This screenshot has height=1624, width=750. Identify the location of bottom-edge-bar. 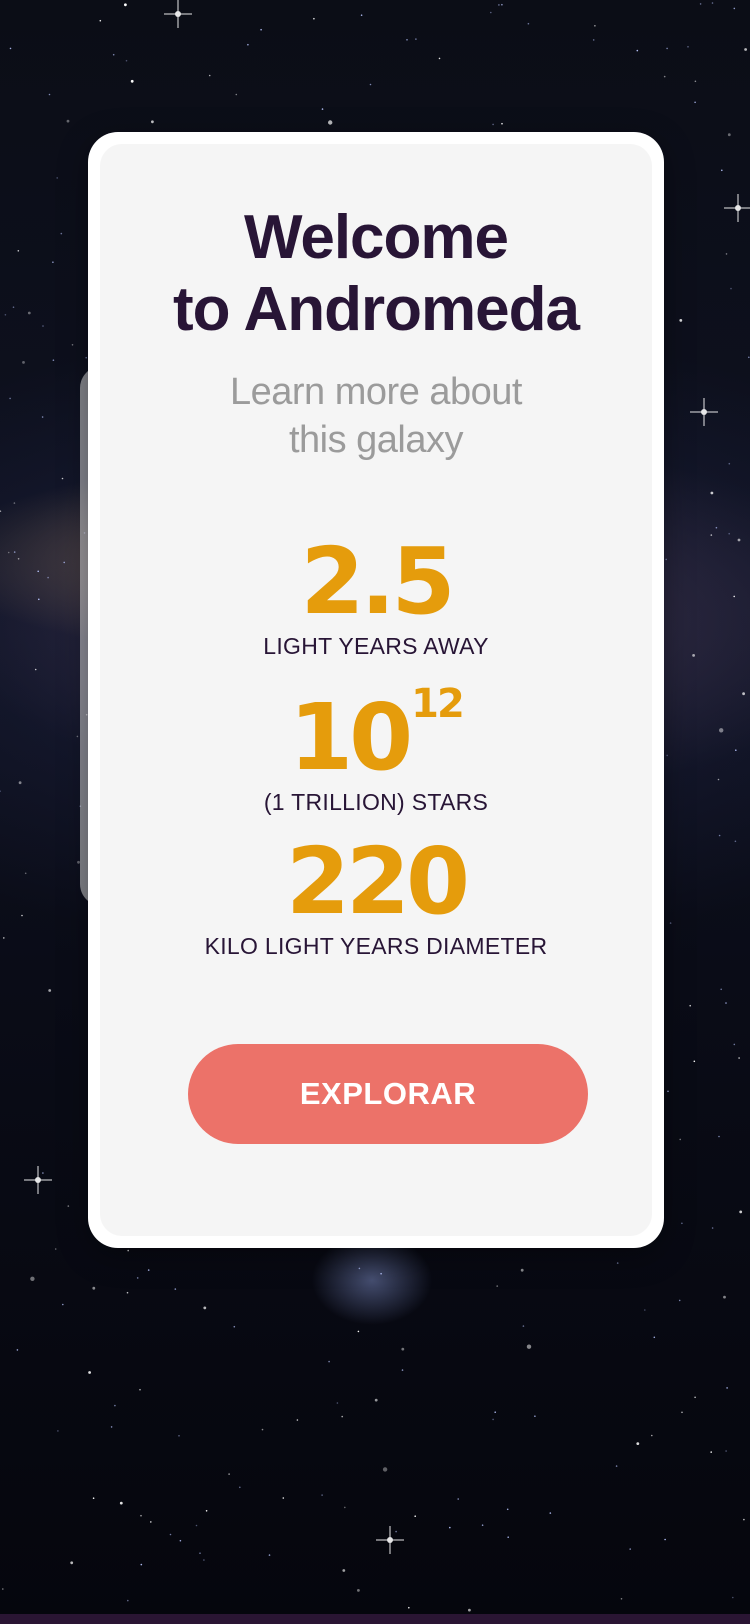
(375, 1619).